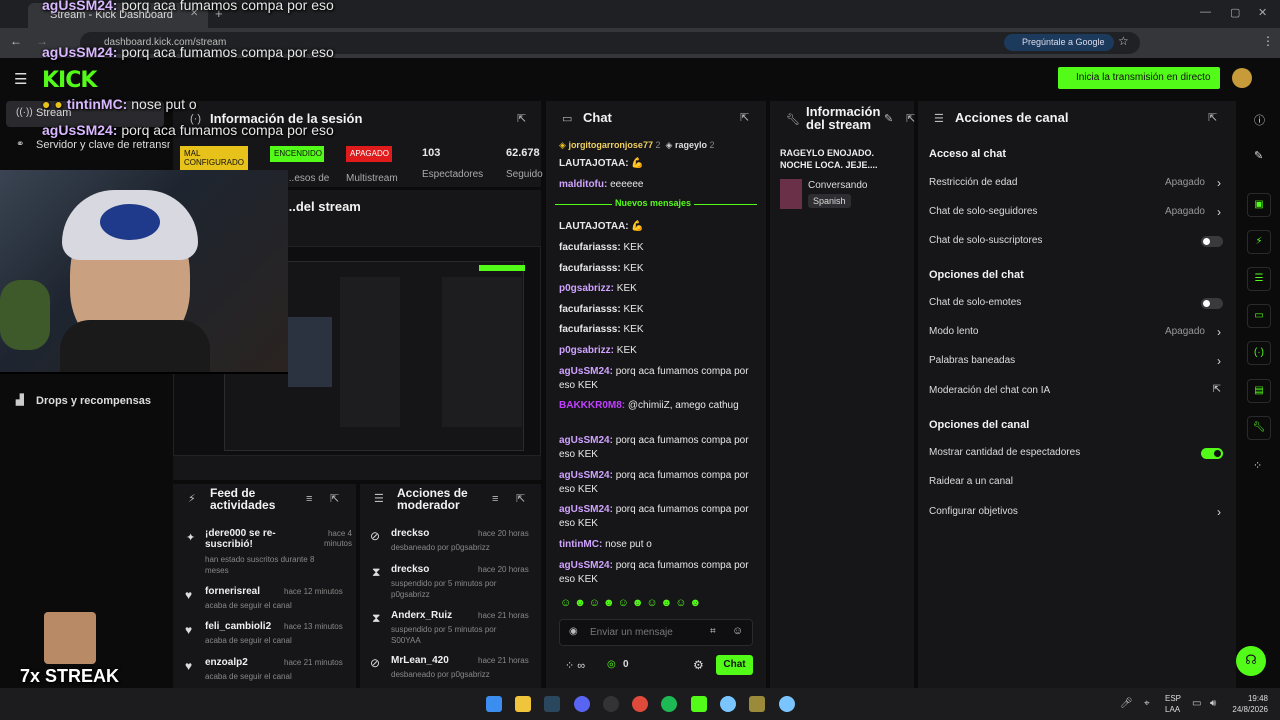  Describe the element at coordinates (1196, 703) in the screenshot. I see `display-icon: ▭` at that location.